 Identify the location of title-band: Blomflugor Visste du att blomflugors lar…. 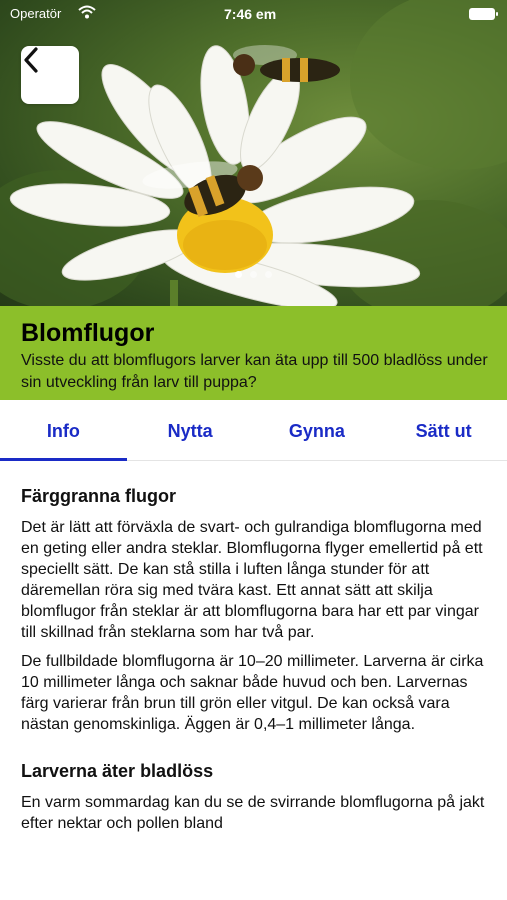
(253, 353).